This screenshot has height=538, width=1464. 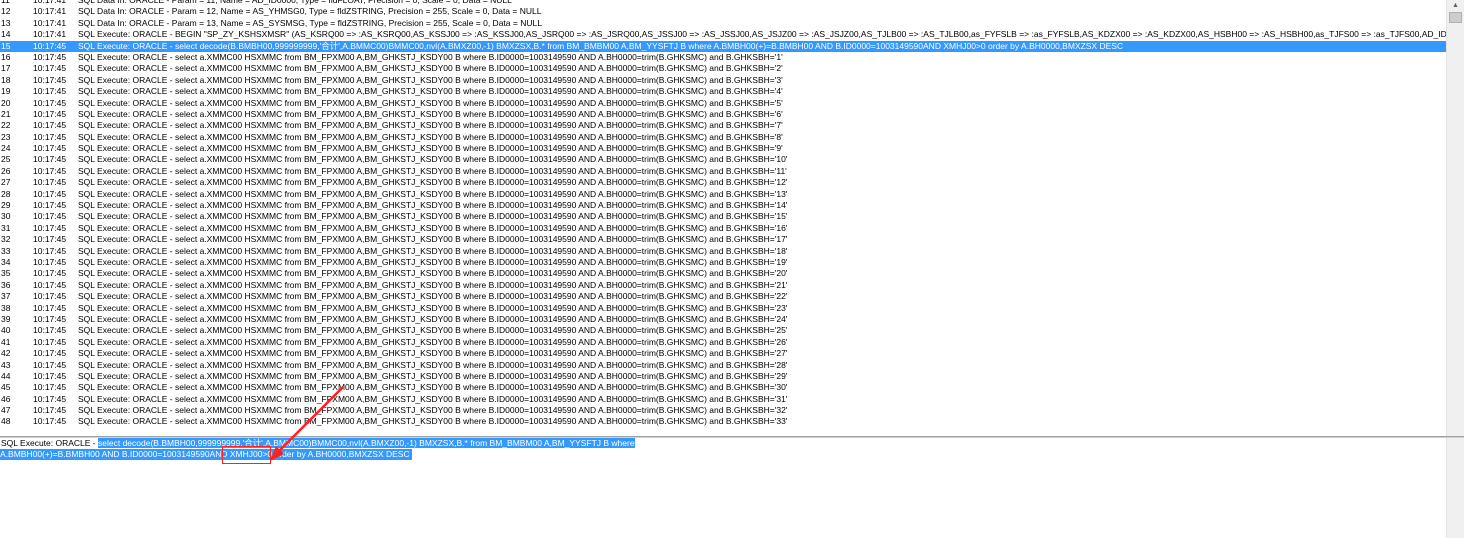 I want to click on log-row-number: 23, so click(x=6, y=136).